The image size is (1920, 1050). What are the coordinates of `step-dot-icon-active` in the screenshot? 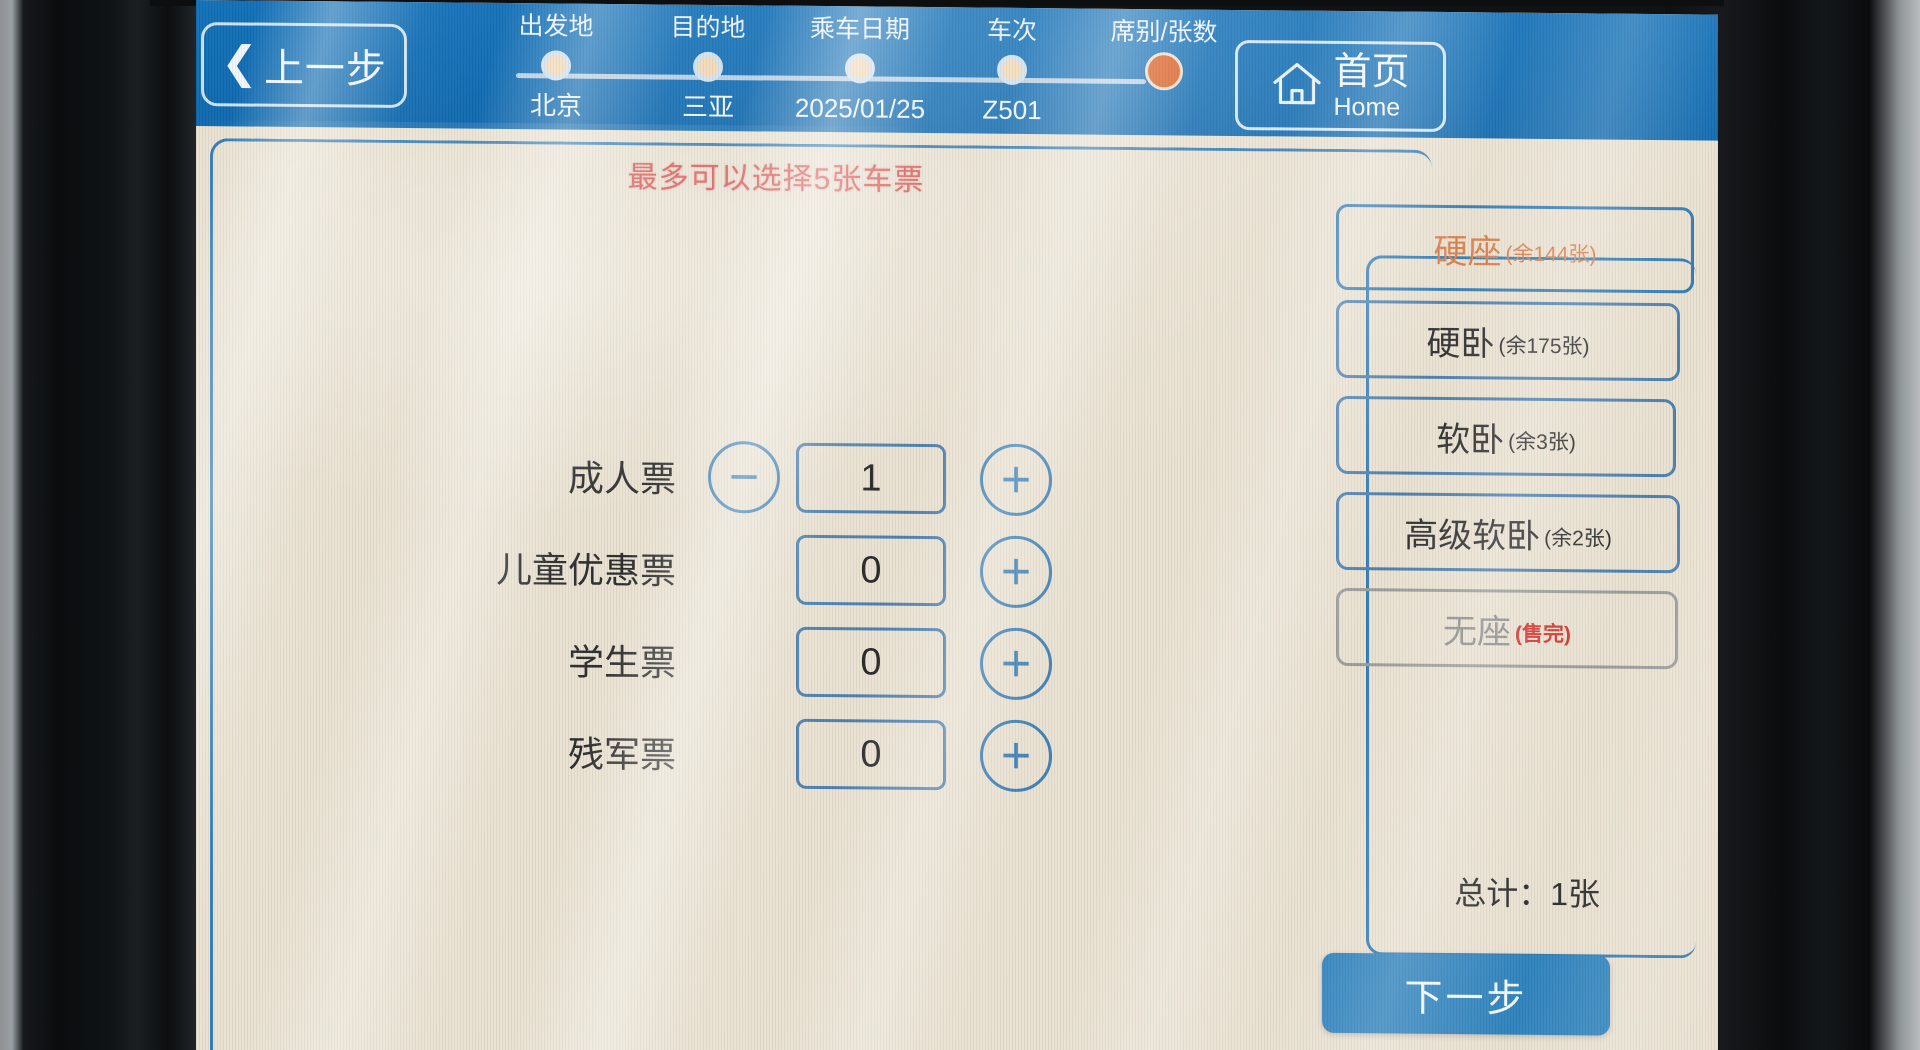 It's located at (1164, 71).